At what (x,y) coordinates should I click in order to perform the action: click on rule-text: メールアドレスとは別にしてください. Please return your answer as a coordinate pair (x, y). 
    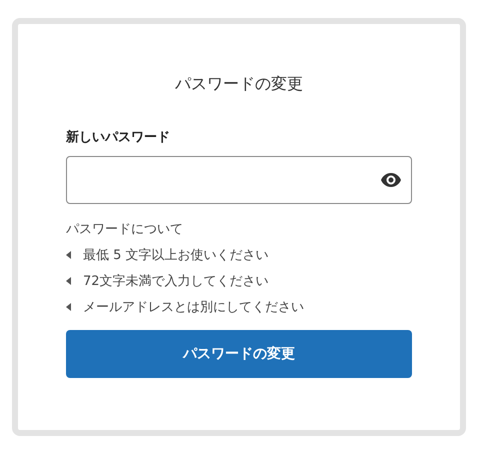
    Looking at the image, I should click on (193, 307).